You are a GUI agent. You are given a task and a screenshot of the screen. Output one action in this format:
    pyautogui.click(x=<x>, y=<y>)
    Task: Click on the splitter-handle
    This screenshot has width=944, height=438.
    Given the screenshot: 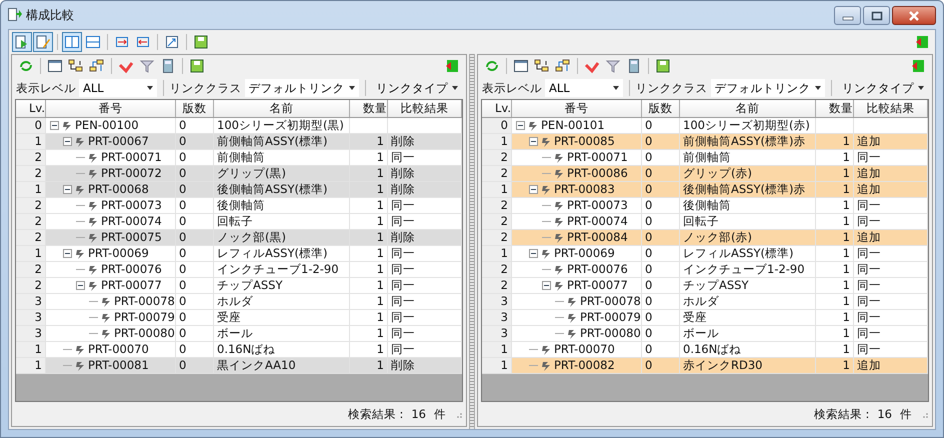 What is the action you would take?
    pyautogui.click(x=472, y=241)
    